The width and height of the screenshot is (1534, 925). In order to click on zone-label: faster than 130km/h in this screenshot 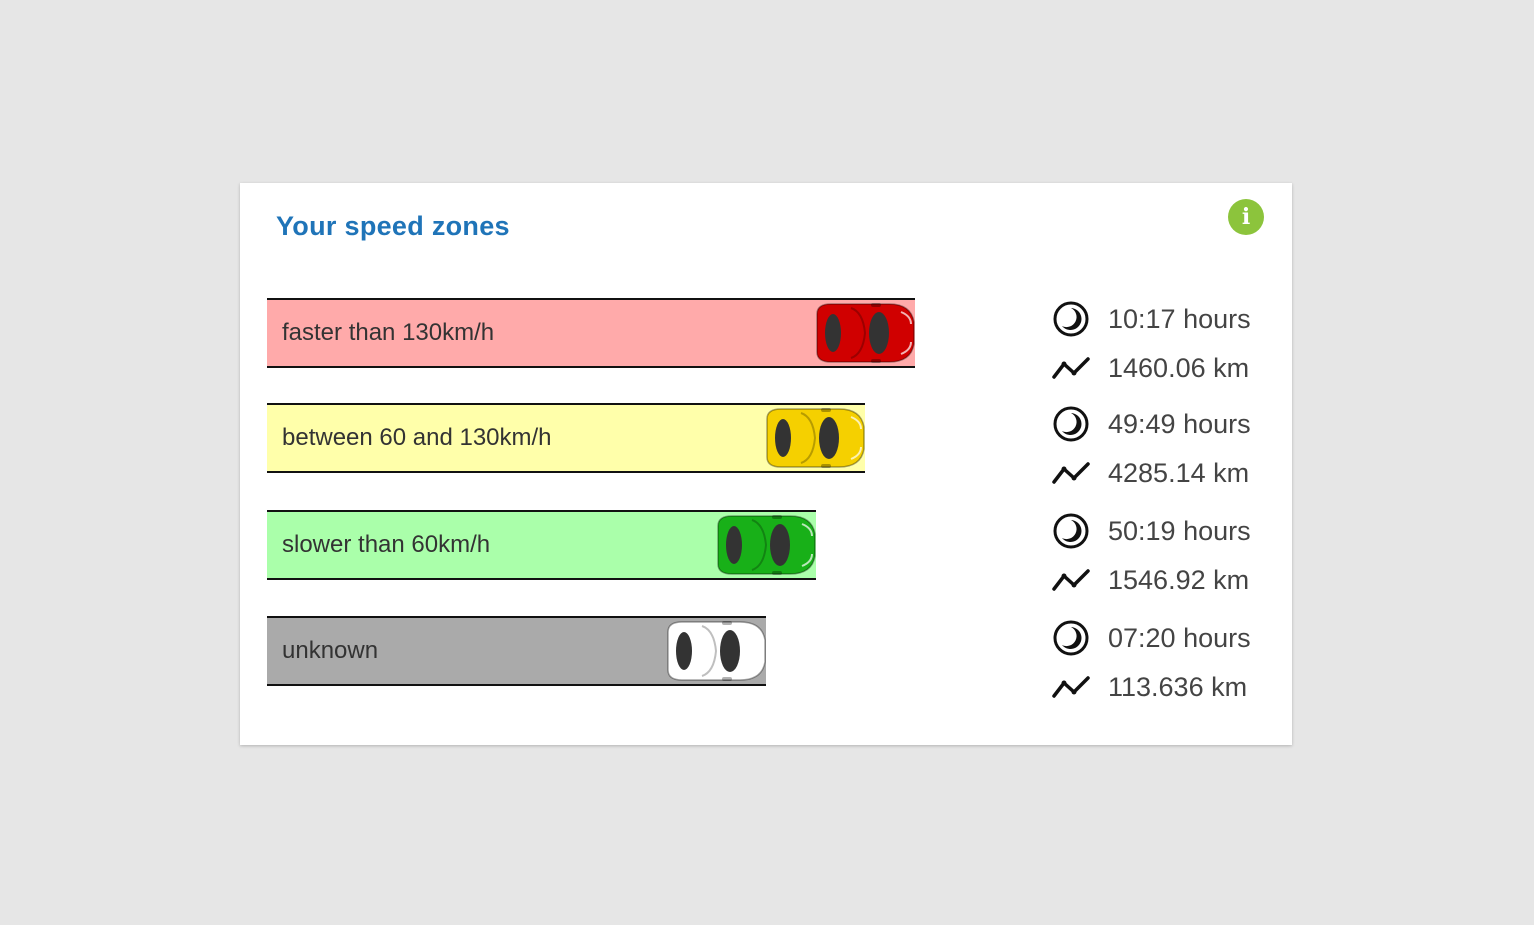, I will do `click(388, 332)`.